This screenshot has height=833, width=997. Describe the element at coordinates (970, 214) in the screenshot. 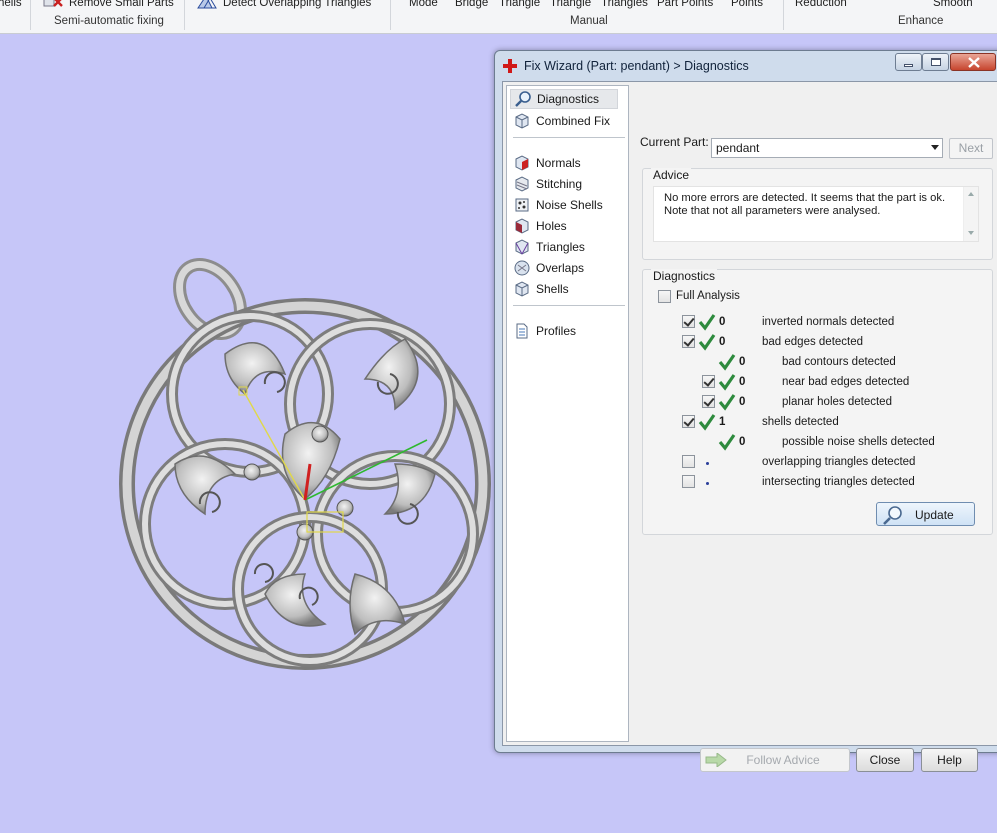

I see `advice-scrollbar` at that location.